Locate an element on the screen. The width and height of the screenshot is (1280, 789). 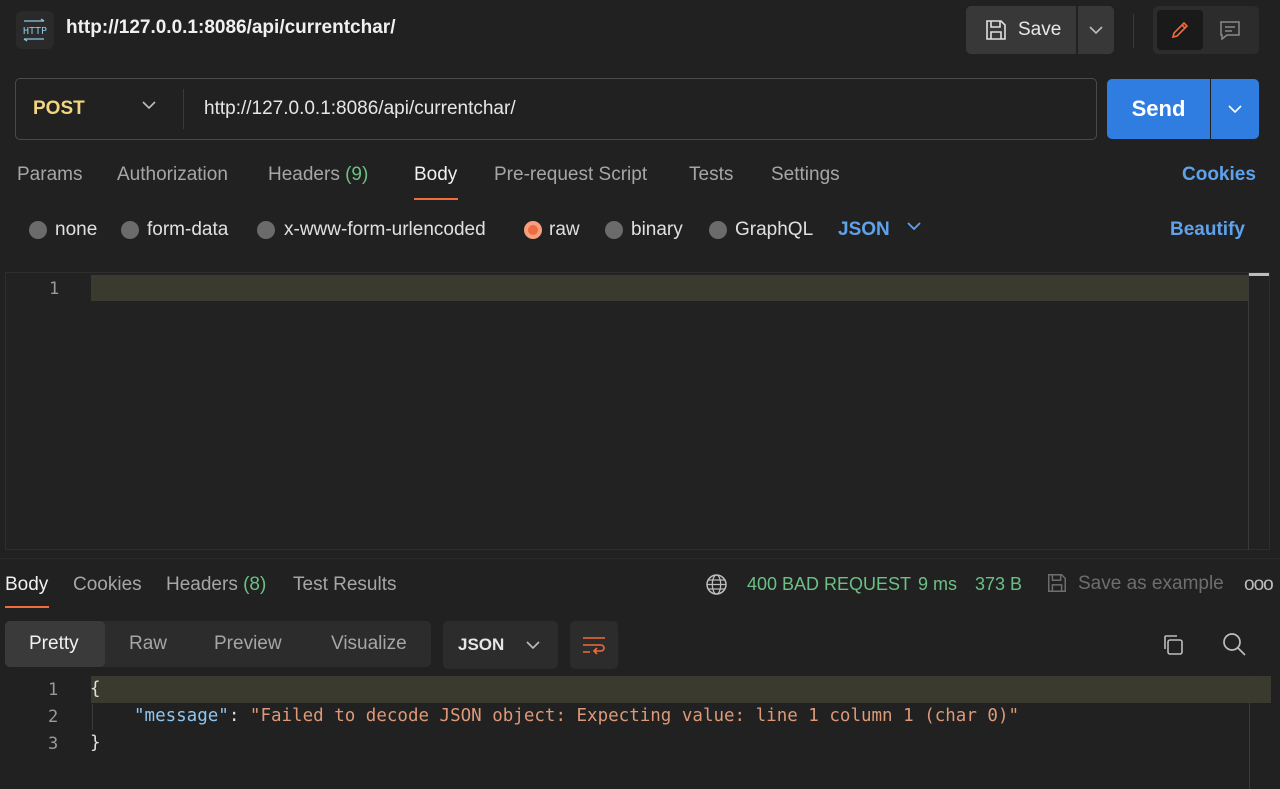
send-button: Send is located at coordinates (1158, 109).